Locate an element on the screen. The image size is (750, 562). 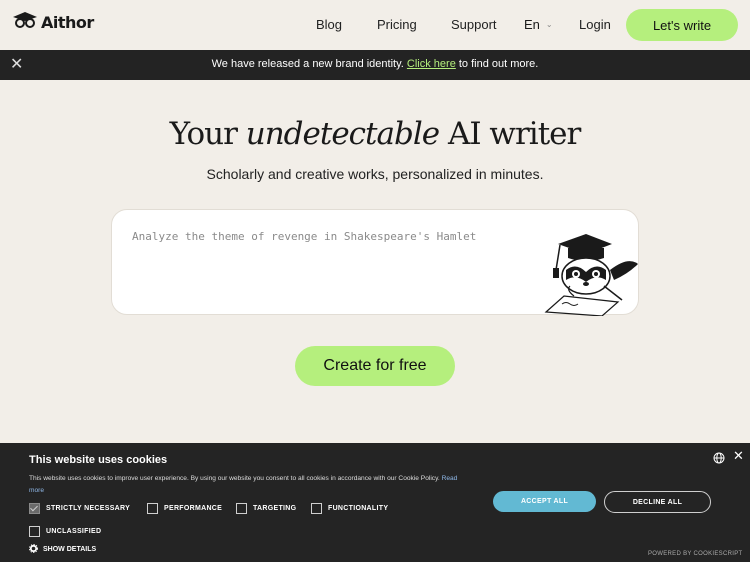
accept-all-button: ACCEPT ALL is located at coordinates (544, 501).